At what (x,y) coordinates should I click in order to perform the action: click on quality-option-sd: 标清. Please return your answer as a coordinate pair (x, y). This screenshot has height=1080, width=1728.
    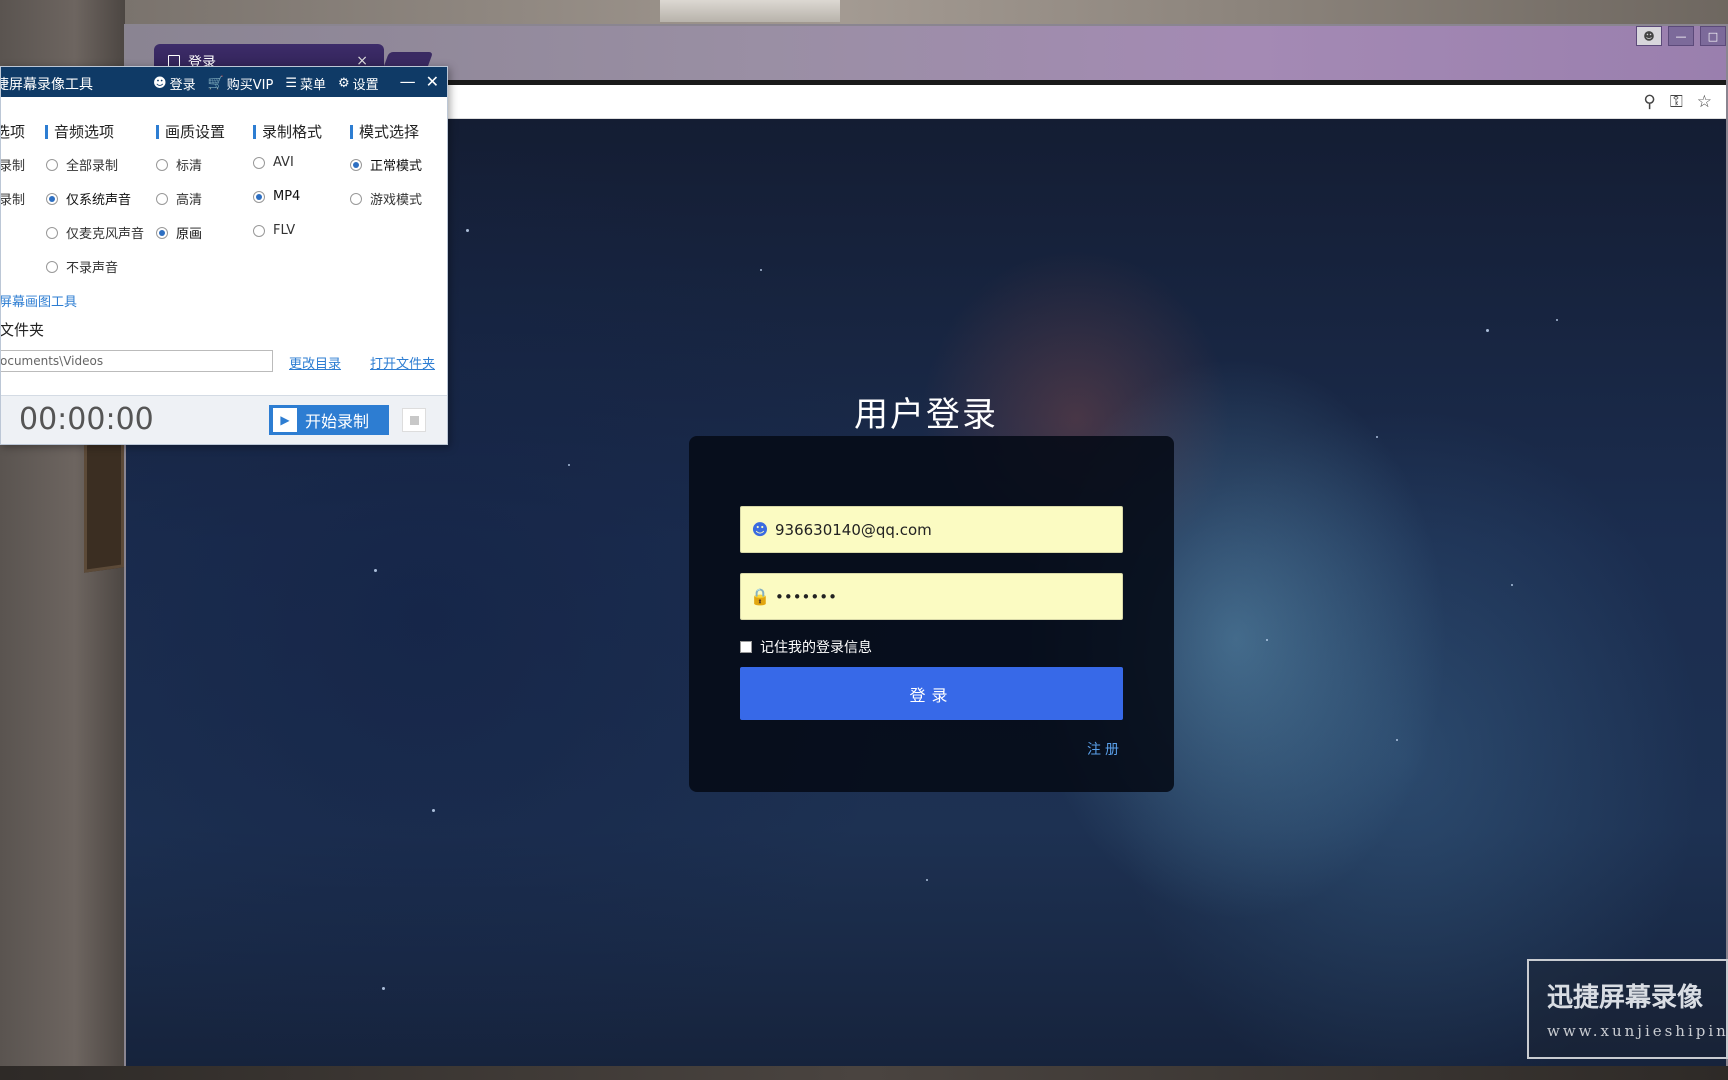
    Looking at the image, I should click on (179, 164).